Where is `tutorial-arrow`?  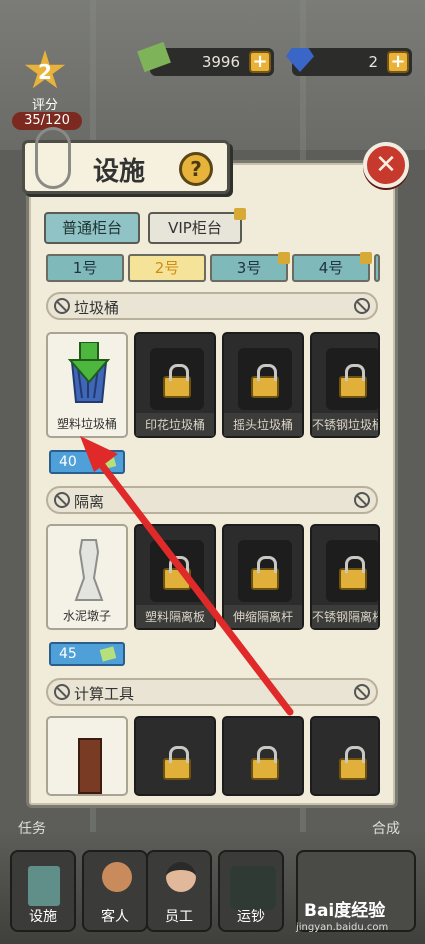
tutorial-arrow is located at coordinates (187, 576).